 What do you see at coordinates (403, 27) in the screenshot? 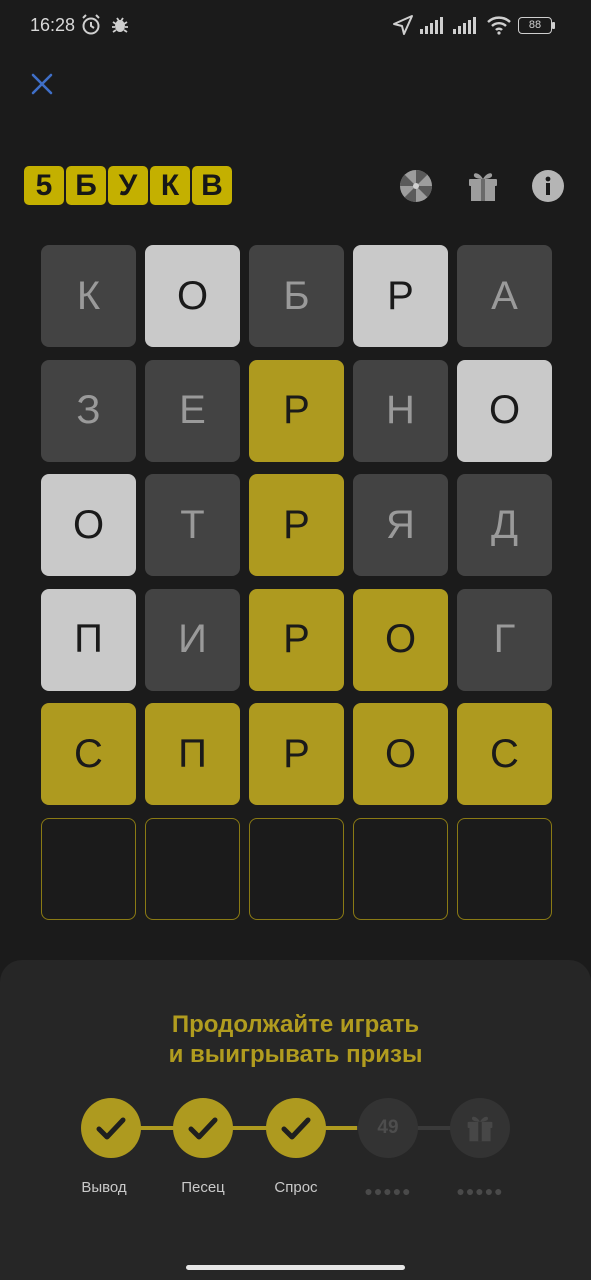
I see `location-icon` at bounding box center [403, 27].